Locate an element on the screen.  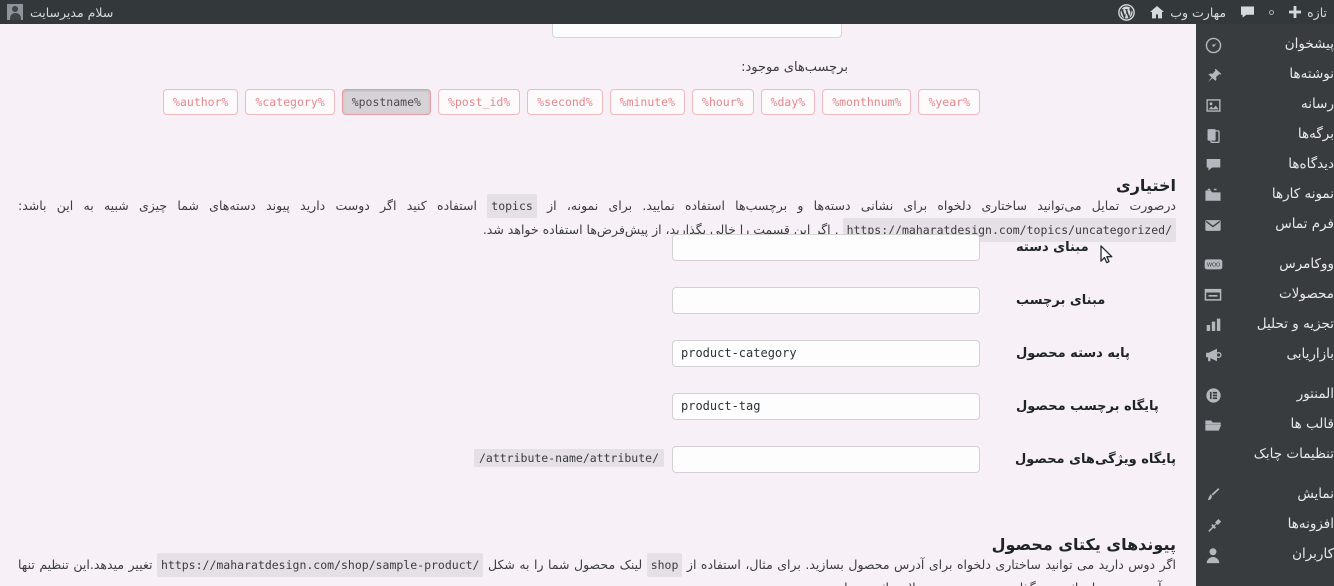
brush-icon is located at coordinates (1213, 495).